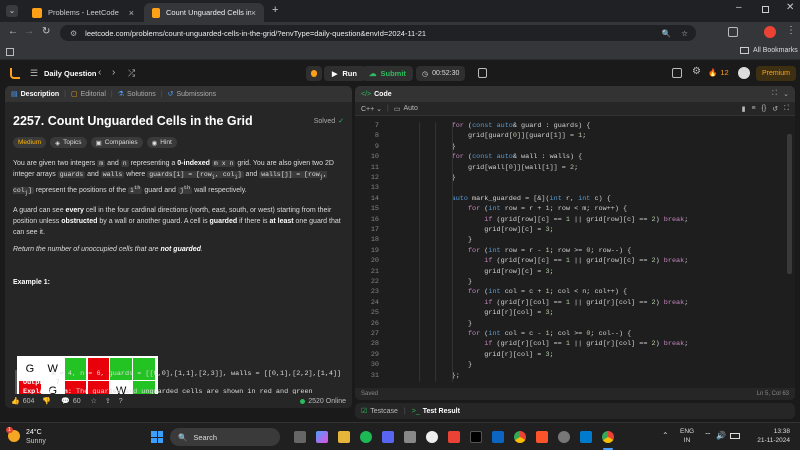 This screenshot has width=800, height=450. Describe the element at coordinates (501, 157) in the screenshot. I see `code-line: for (const auto& wall : walls) {` at that location.